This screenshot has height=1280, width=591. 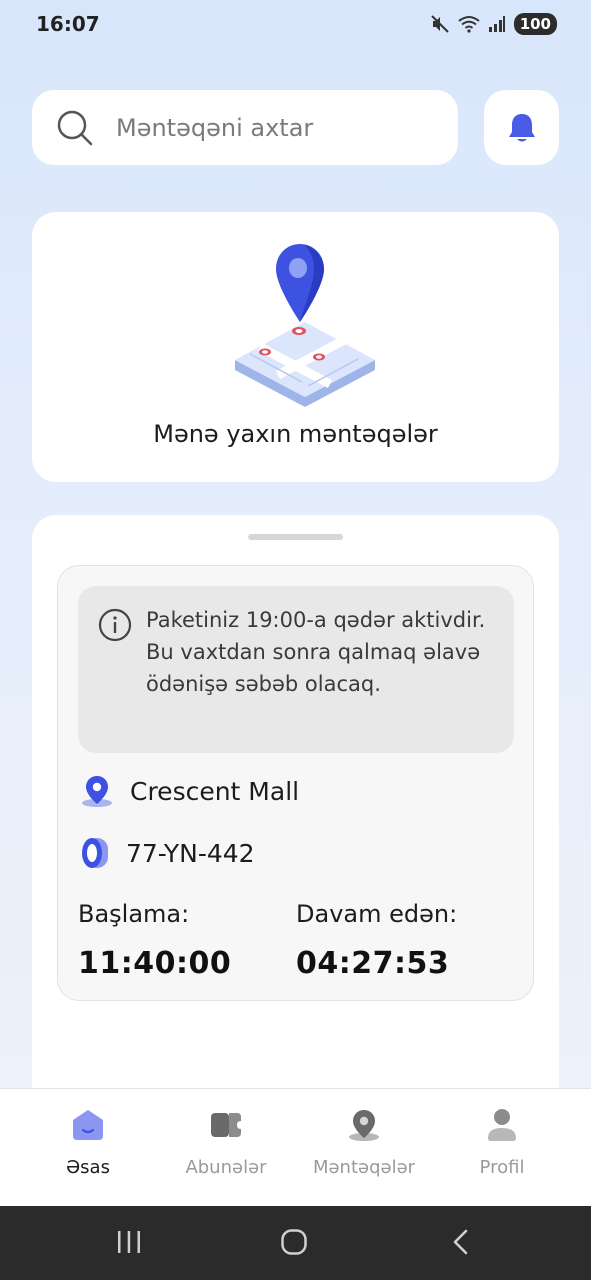 I want to click on nav-label-profile: Profil, so click(x=502, y=1167).